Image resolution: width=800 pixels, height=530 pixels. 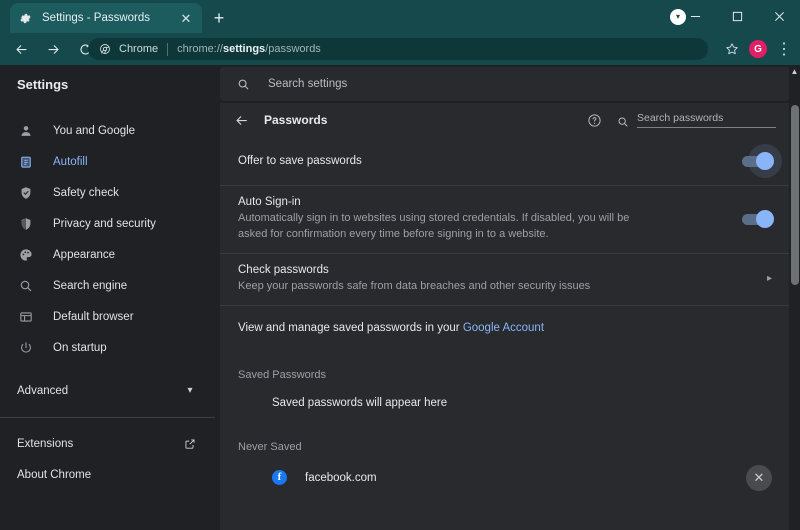 What do you see at coordinates (706, 120) in the screenshot?
I see `search-passwords-placeholder: Search passwords` at bounding box center [706, 120].